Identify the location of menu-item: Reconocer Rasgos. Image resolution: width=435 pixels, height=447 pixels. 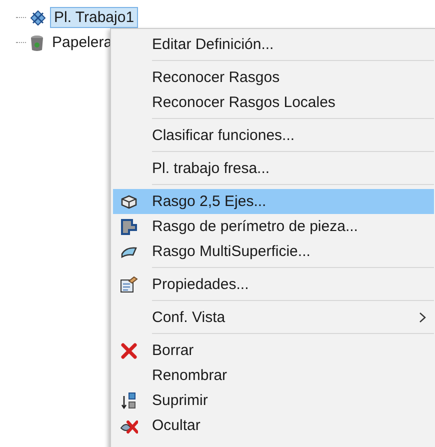
(273, 77).